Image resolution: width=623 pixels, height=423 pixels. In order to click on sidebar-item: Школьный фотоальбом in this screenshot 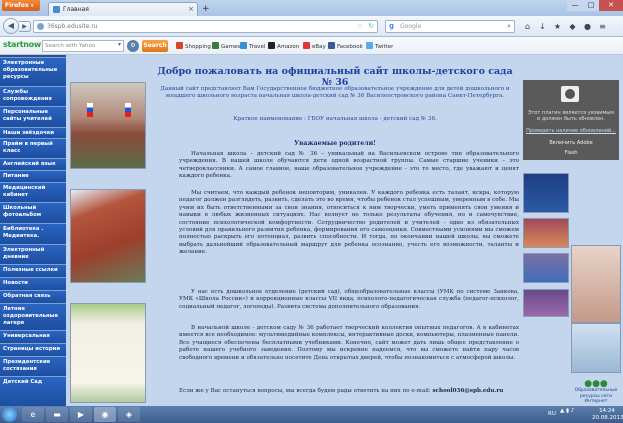, I will do `click(33, 212)`.